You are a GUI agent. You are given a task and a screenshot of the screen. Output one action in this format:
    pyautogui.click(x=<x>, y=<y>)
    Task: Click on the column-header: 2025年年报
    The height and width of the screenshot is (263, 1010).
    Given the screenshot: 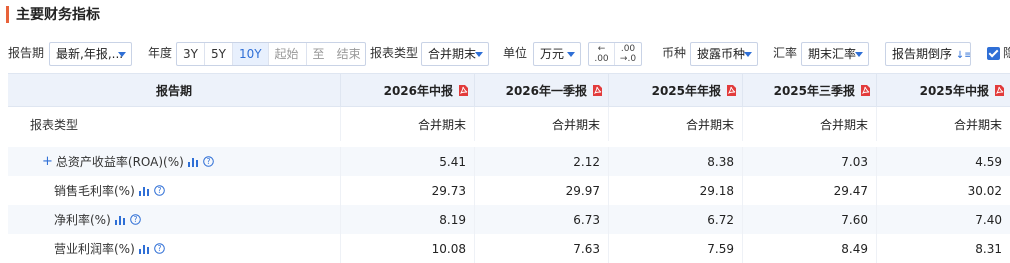 What is the action you would take?
    pyautogui.click(x=675, y=90)
    